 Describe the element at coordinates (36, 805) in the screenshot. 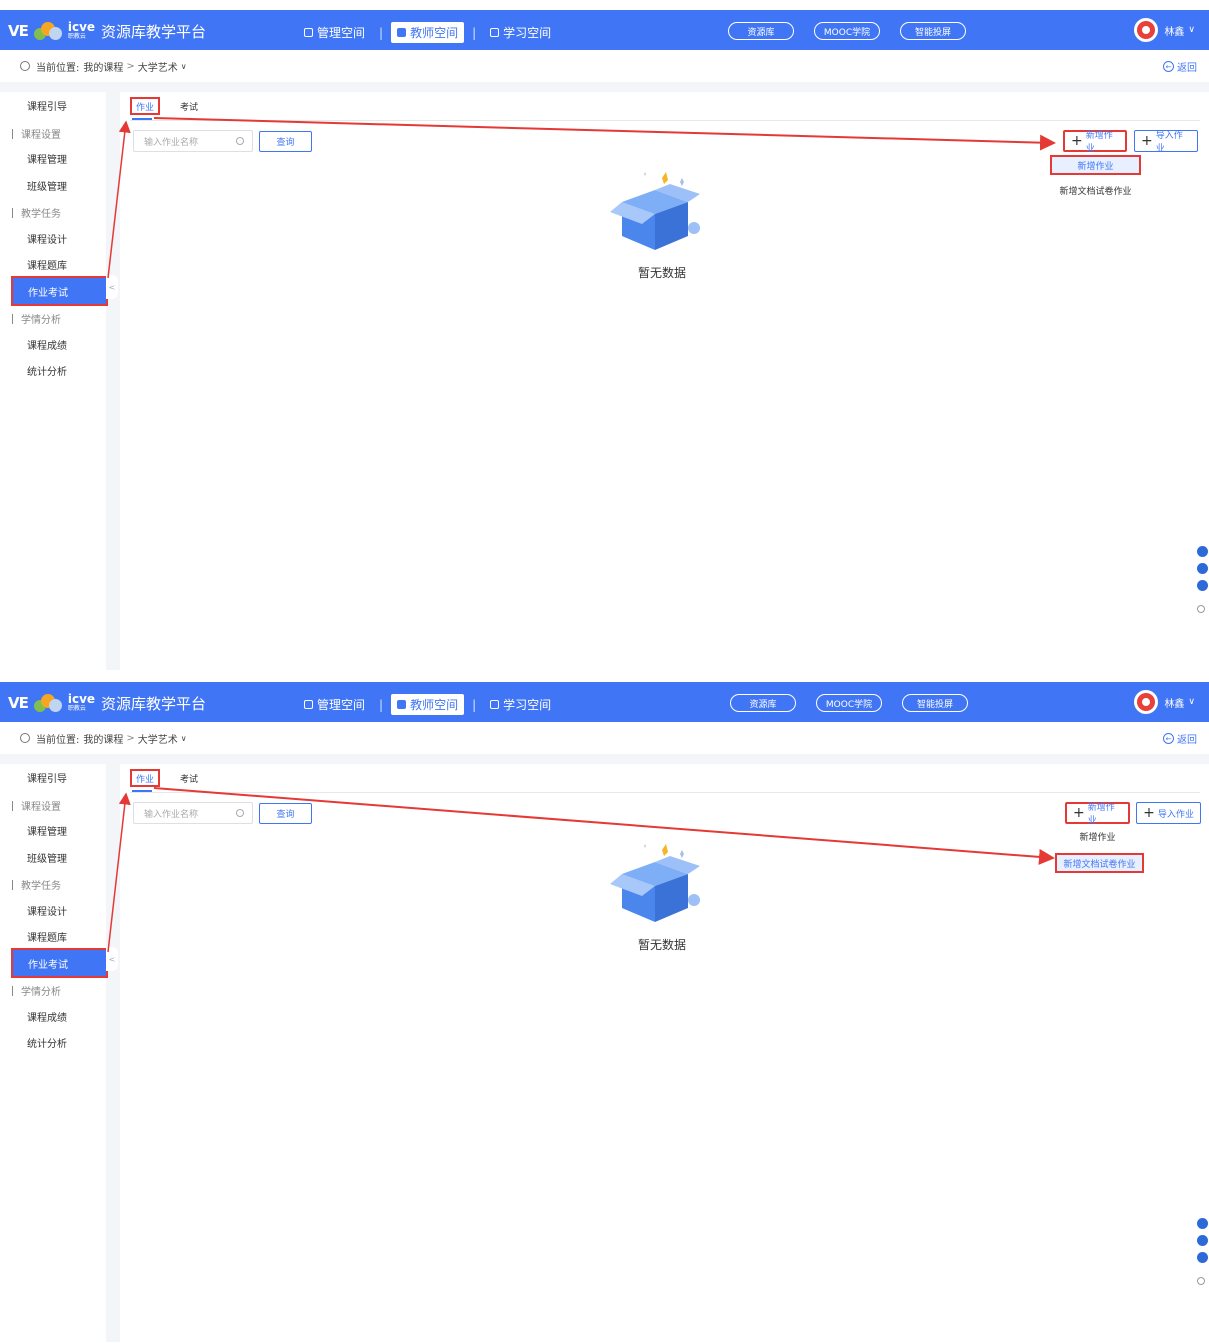

I see `sidebar-section-course-settings: 课程设置` at that location.